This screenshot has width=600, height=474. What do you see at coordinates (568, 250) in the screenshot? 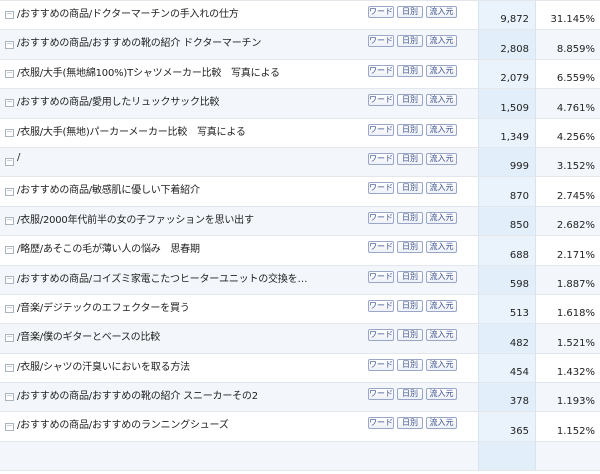
I see `pageview-percentage: 2.171%` at bounding box center [568, 250].